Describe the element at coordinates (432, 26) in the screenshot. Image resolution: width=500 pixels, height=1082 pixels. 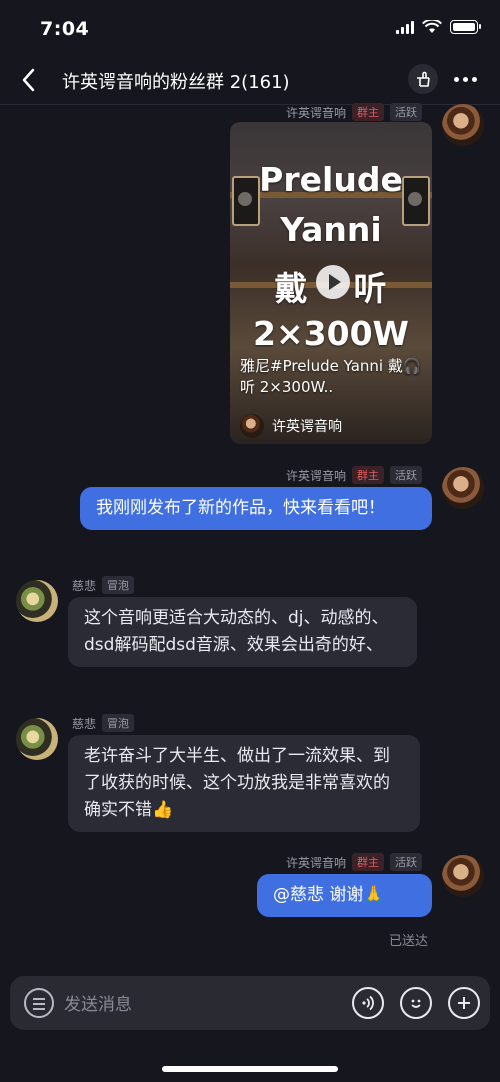
I see `wifi-icon` at that location.